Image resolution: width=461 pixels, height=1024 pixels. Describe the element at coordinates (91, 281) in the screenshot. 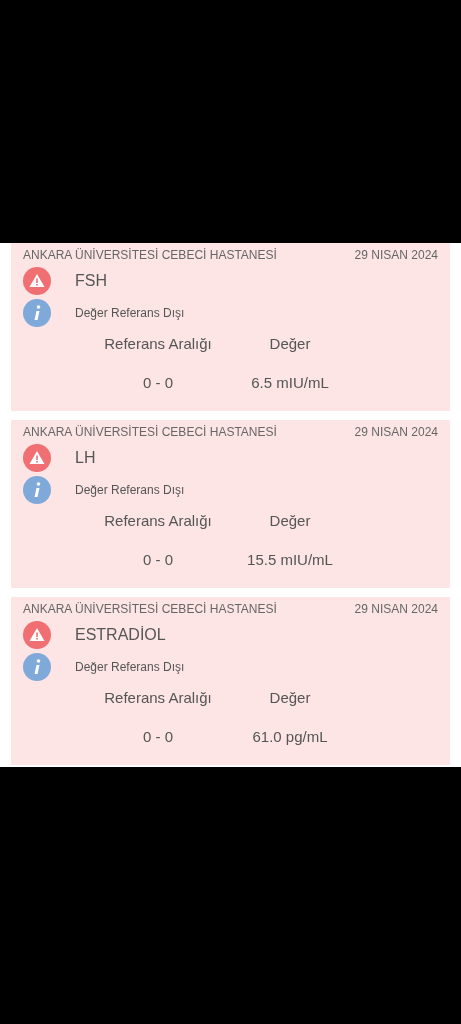

I see `test-name: FSH` at that location.